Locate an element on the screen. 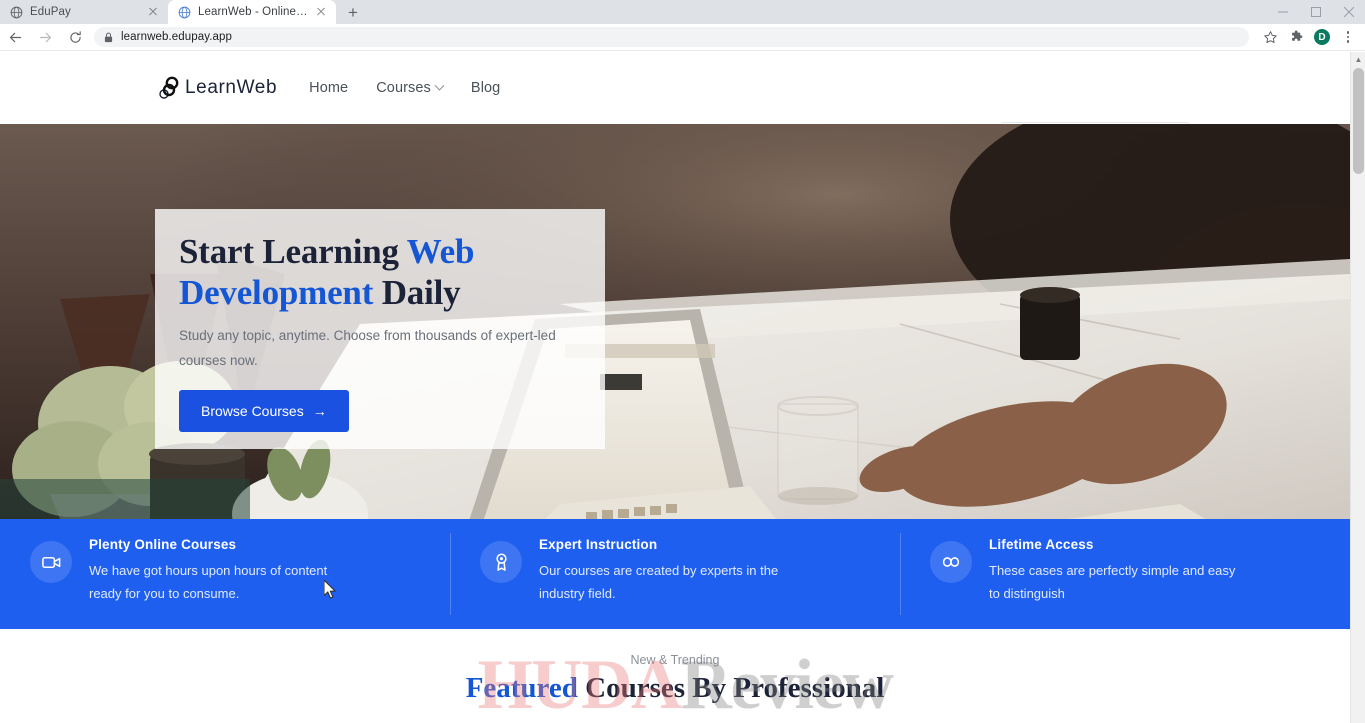 The width and height of the screenshot is (1365, 723). brand-name: LearnWeb is located at coordinates (231, 87).